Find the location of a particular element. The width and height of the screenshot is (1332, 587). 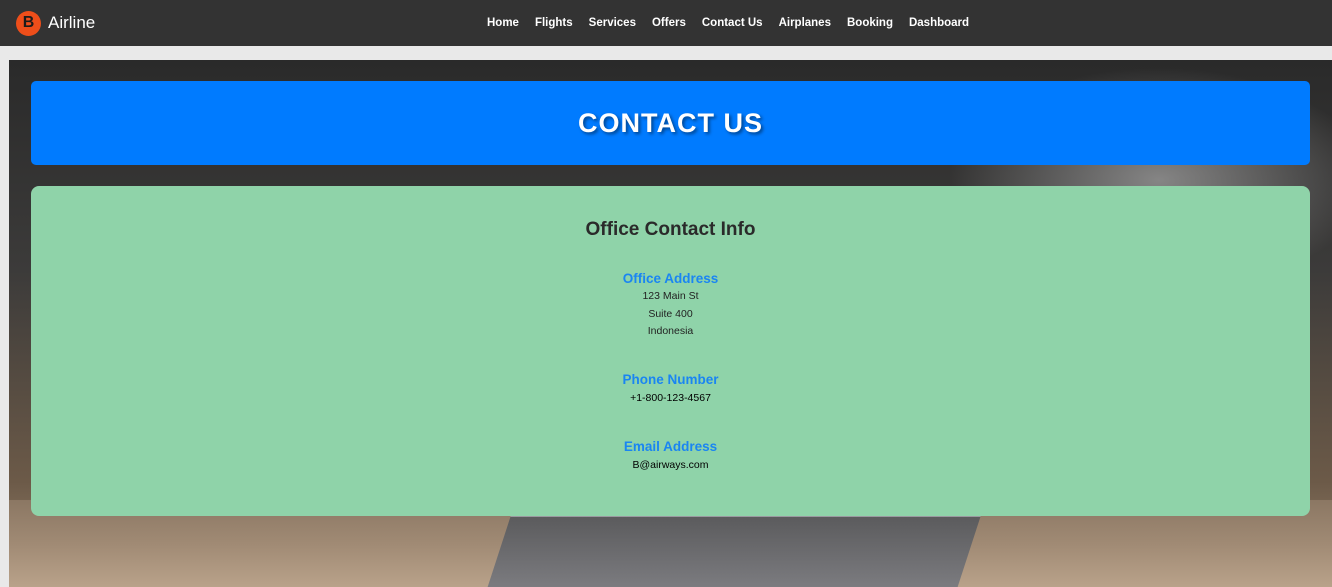

nav-booking: Booking is located at coordinates (870, 23).